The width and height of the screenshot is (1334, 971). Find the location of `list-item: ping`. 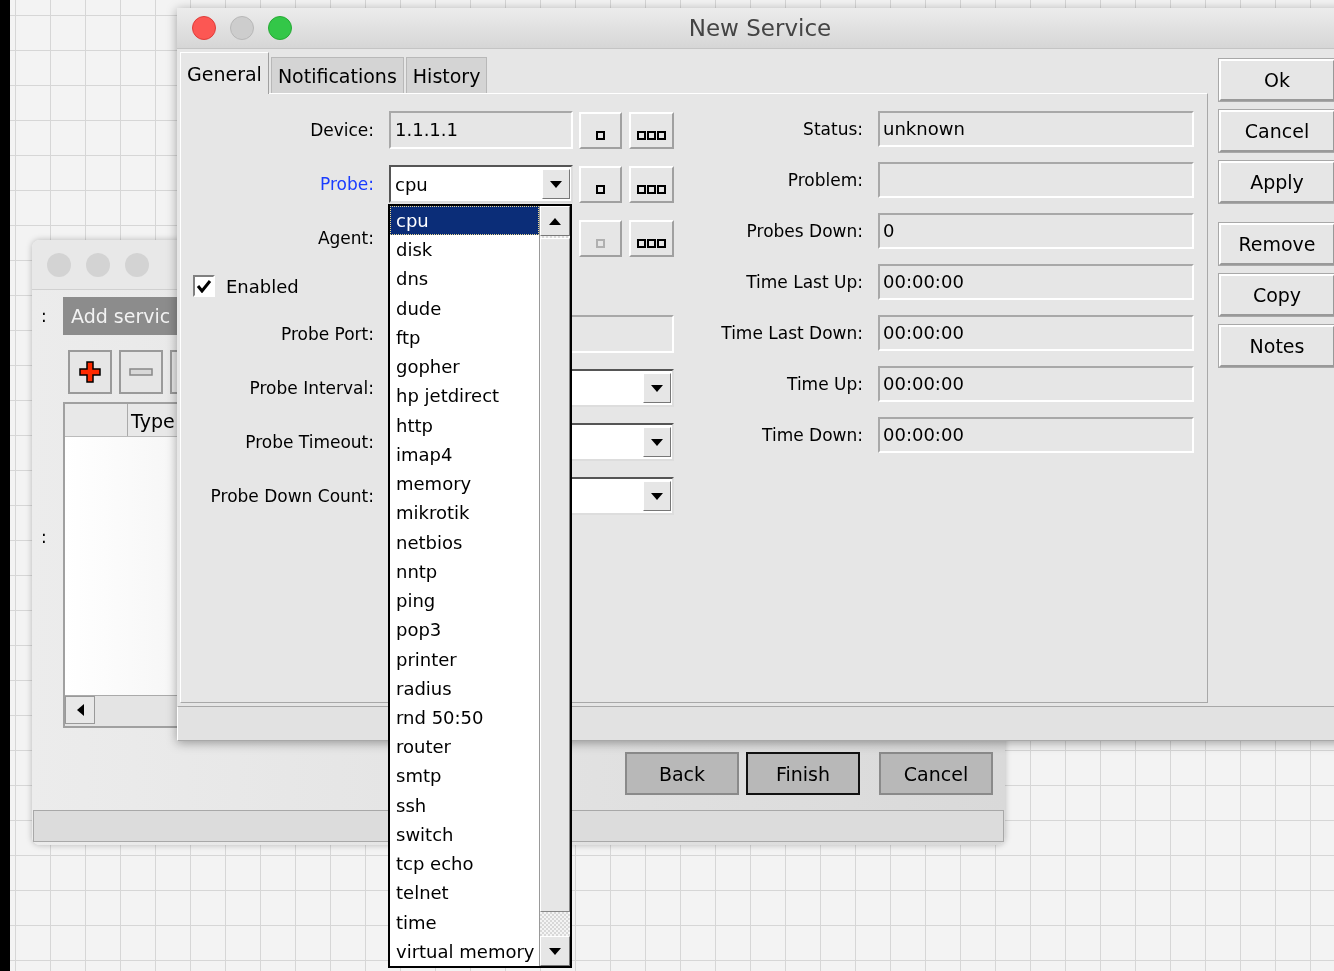

list-item: ping is located at coordinates (464, 601).